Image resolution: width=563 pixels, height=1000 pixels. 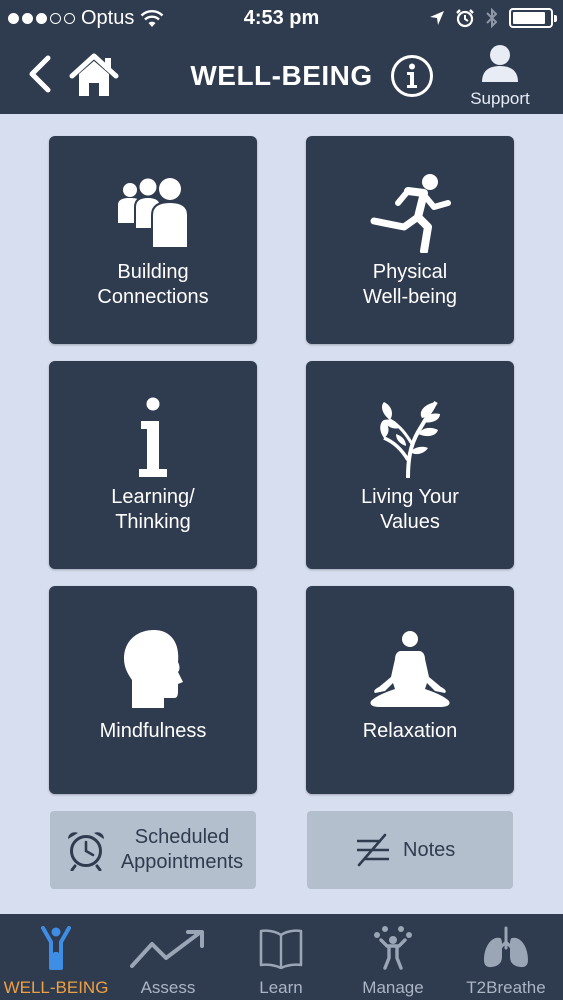 What do you see at coordinates (182, 849) in the screenshot?
I see `scheduled-appointments-label: Scheduled Appointments` at bounding box center [182, 849].